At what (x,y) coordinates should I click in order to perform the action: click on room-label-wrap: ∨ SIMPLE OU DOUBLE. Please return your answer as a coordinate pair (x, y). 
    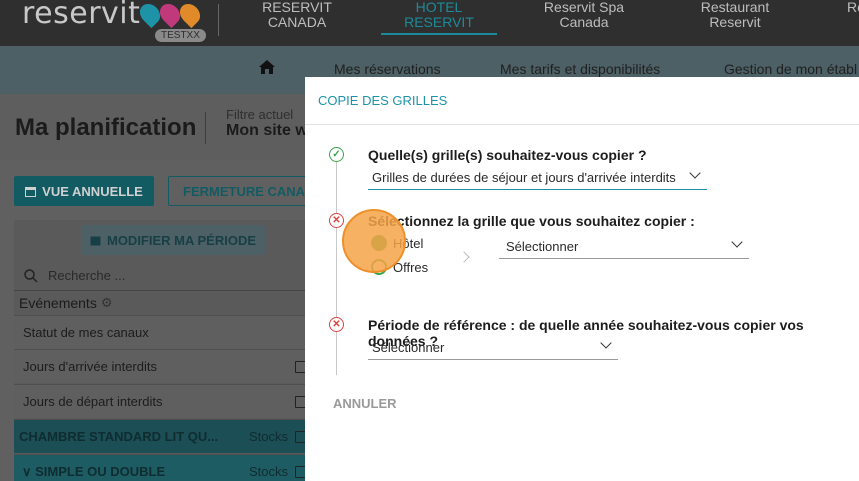
    Looking at the image, I should click on (93, 472).